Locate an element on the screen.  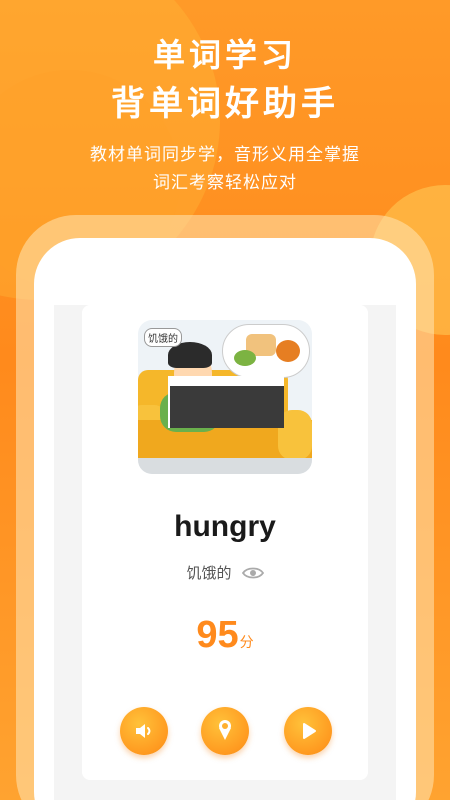
microphone-icon is located at coordinates (225, 731).